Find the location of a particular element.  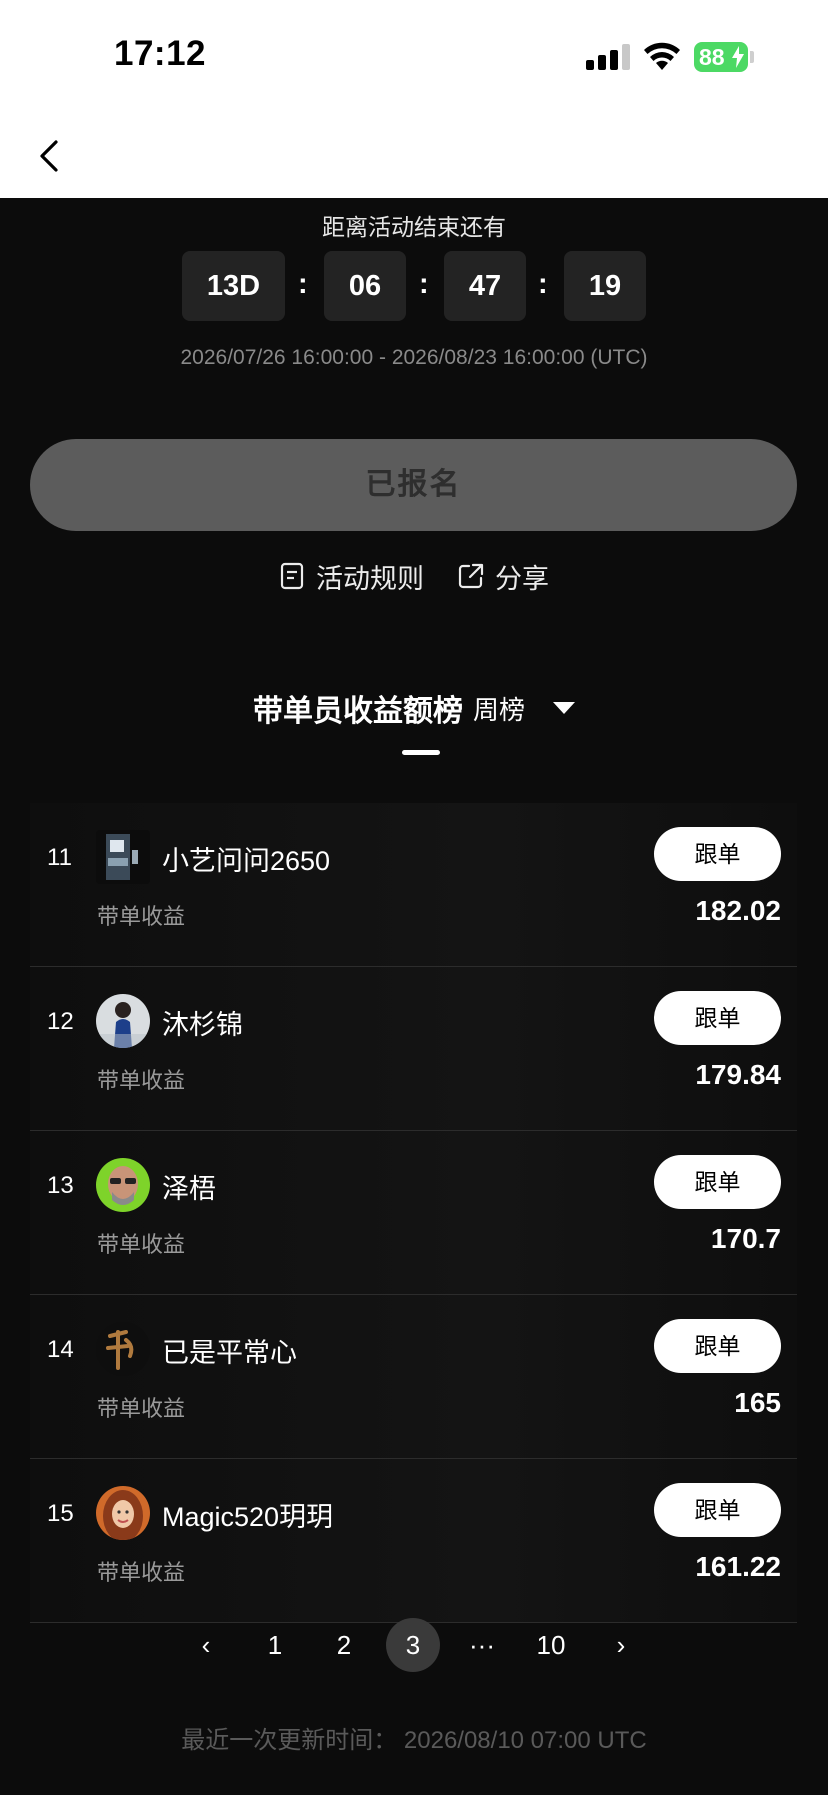

last-update-time: 最近一次更新时间： 2026/08/10 07:00 UTC is located at coordinates (414, 1740).